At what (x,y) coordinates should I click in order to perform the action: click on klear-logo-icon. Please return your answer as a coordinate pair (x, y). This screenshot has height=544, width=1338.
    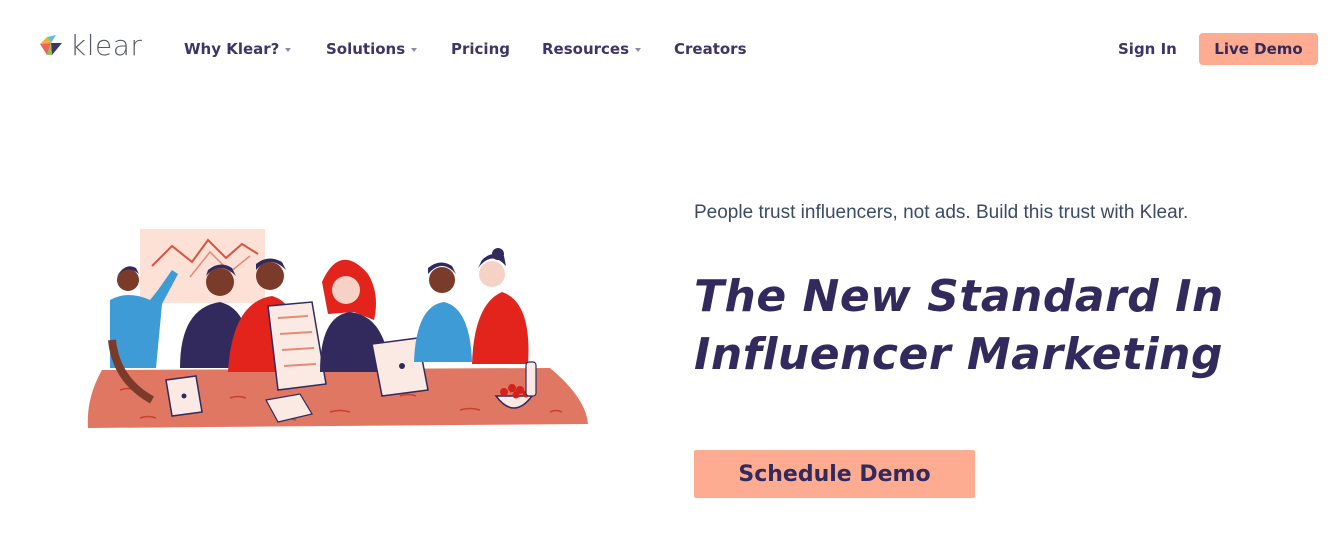
    Looking at the image, I should click on (51, 45).